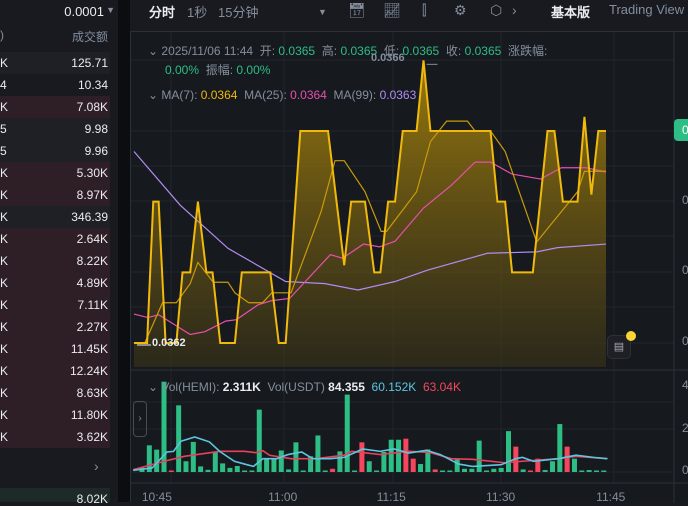  Describe the element at coordinates (92, 195) in the screenshot. I see `amount: 8.97K` at that location.